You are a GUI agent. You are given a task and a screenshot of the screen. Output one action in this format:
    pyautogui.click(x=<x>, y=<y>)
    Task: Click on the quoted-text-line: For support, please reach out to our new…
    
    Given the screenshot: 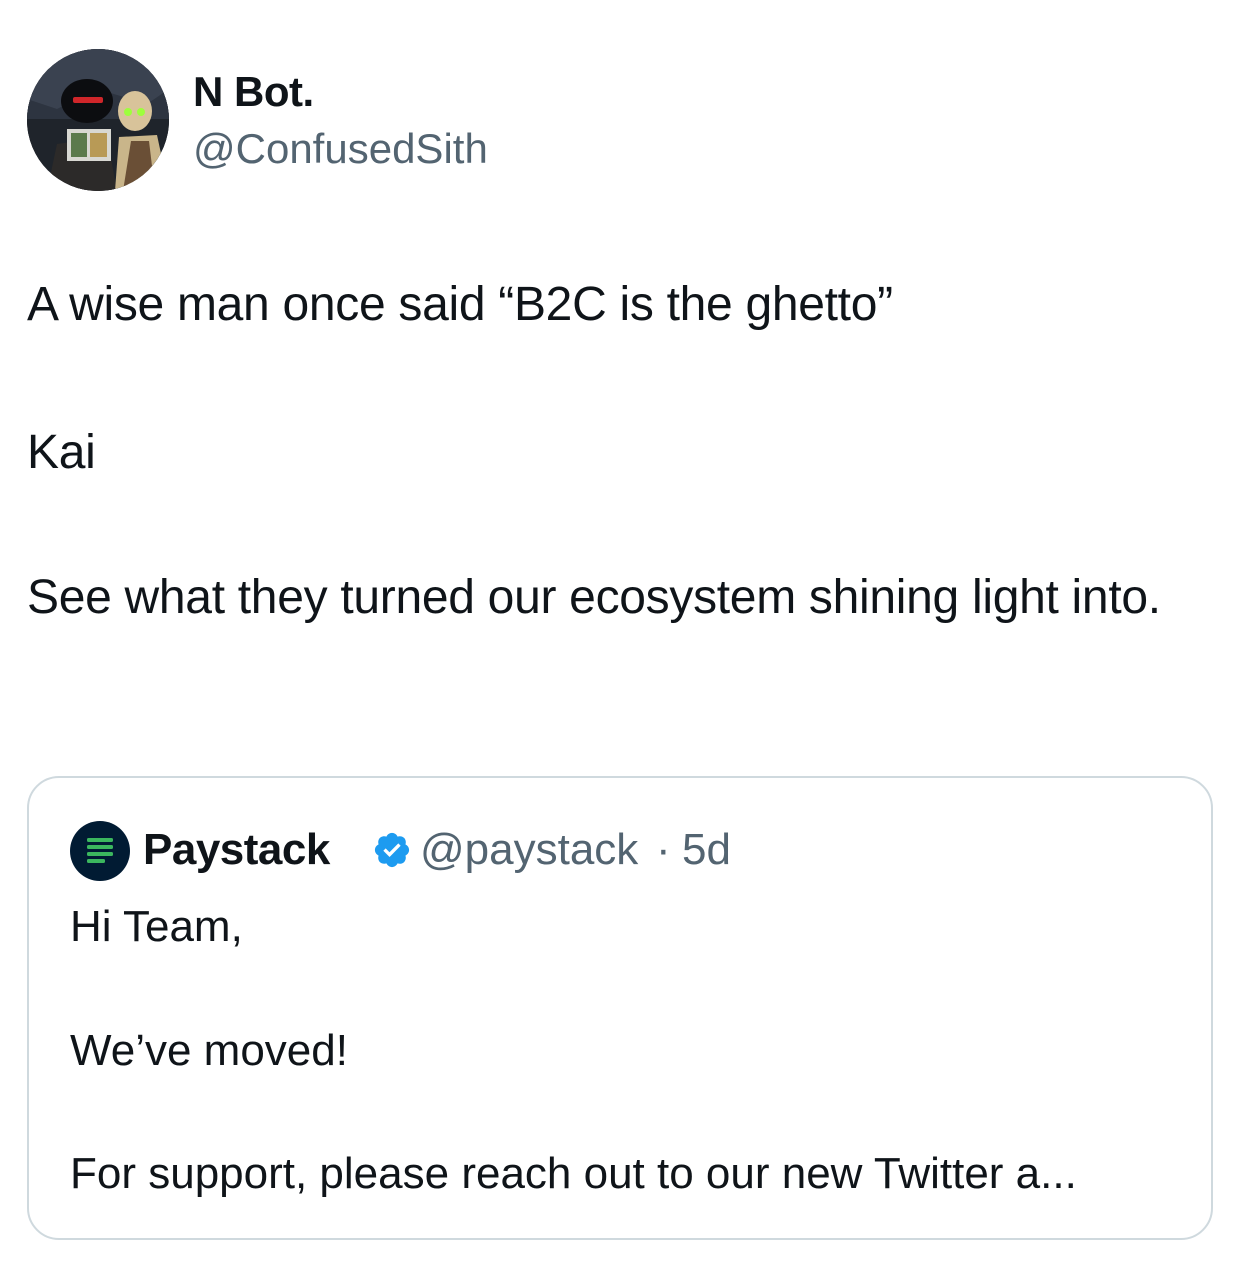 What is the action you would take?
    pyautogui.click(x=573, y=1173)
    